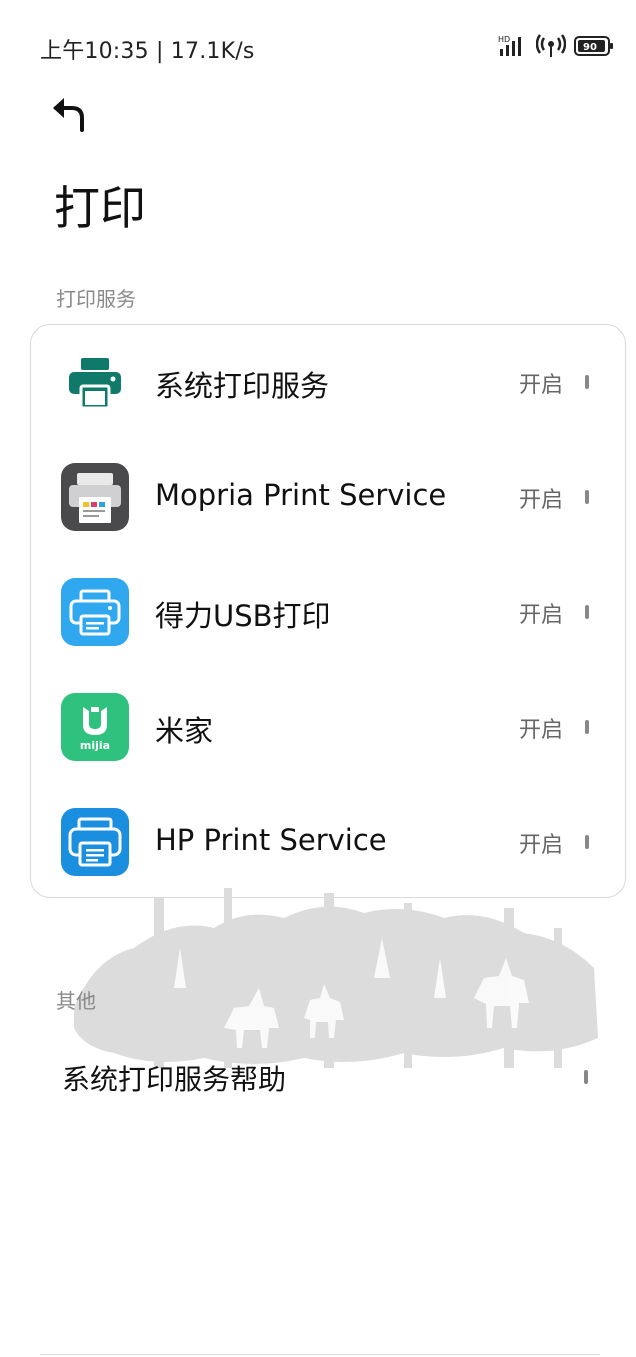 The height and width of the screenshot is (1357, 636). Describe the element at coordinates (100, 208) in the screenshot. I see `page-title: 打印` at that location.